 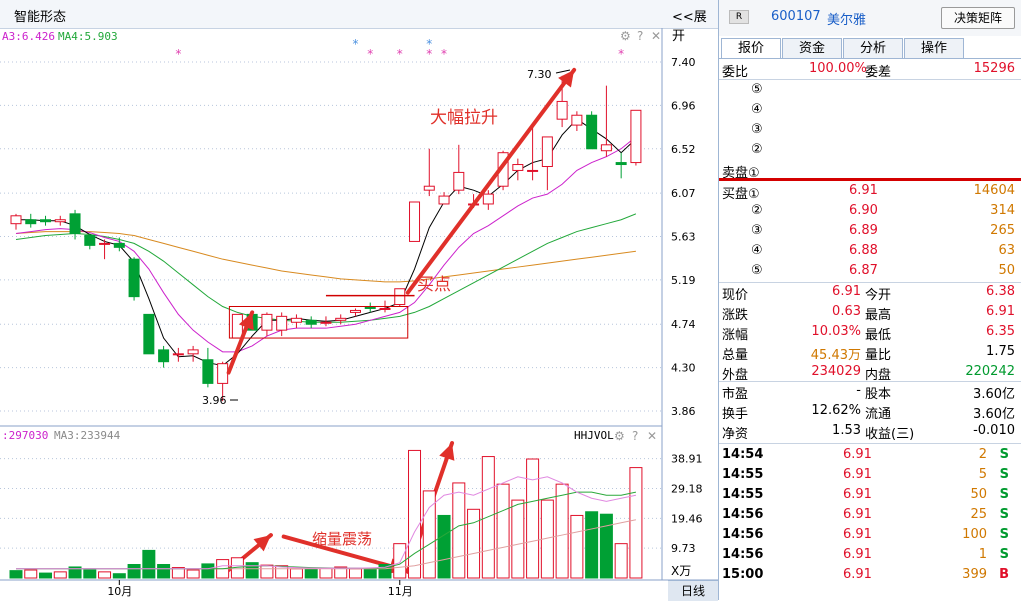 What do you see at coordinates (683, 62) in the screenshot?
I see `price-tick-label: 7.40` at bounding box center [683, 62].